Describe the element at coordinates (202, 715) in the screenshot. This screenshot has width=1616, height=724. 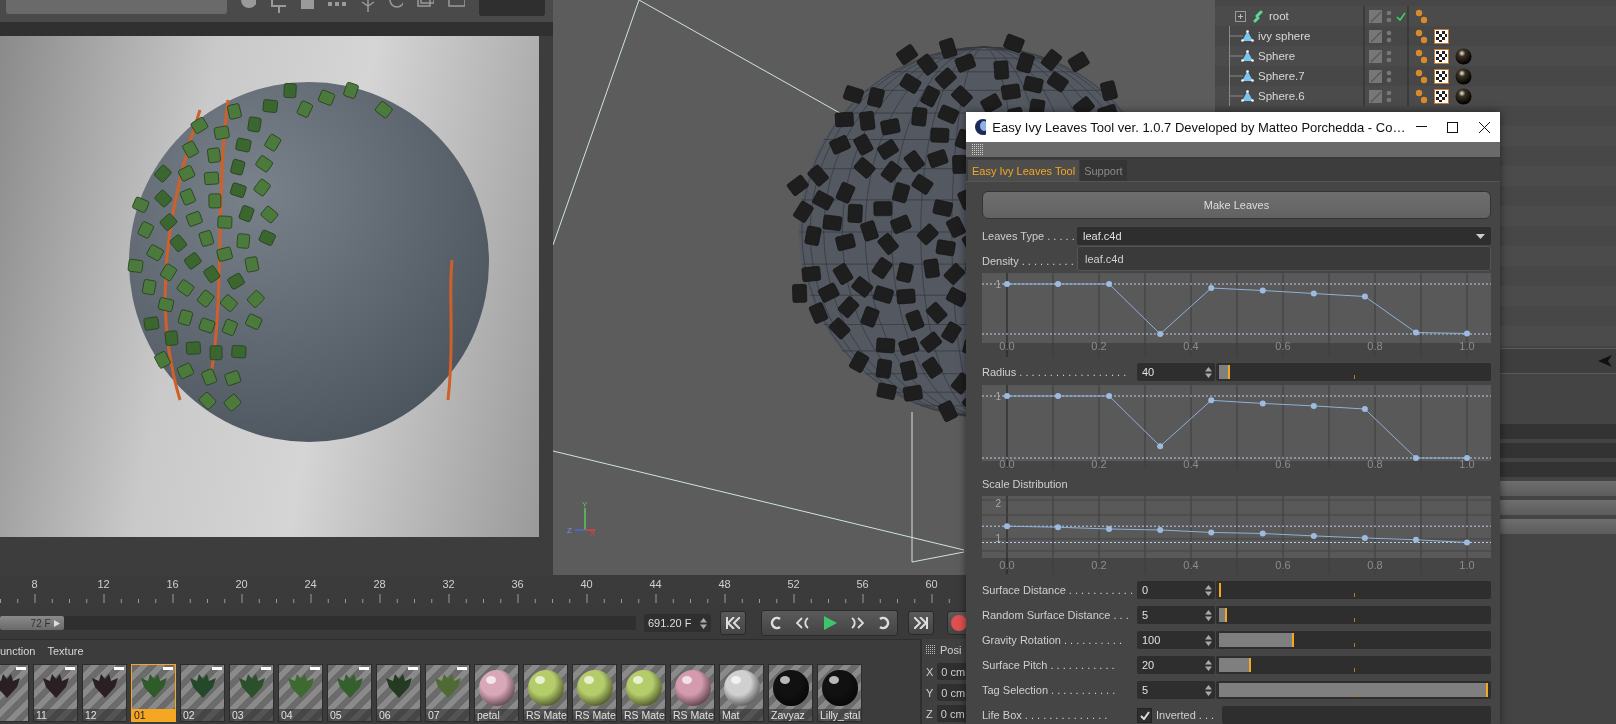
I see `material-name: 02` at that location.